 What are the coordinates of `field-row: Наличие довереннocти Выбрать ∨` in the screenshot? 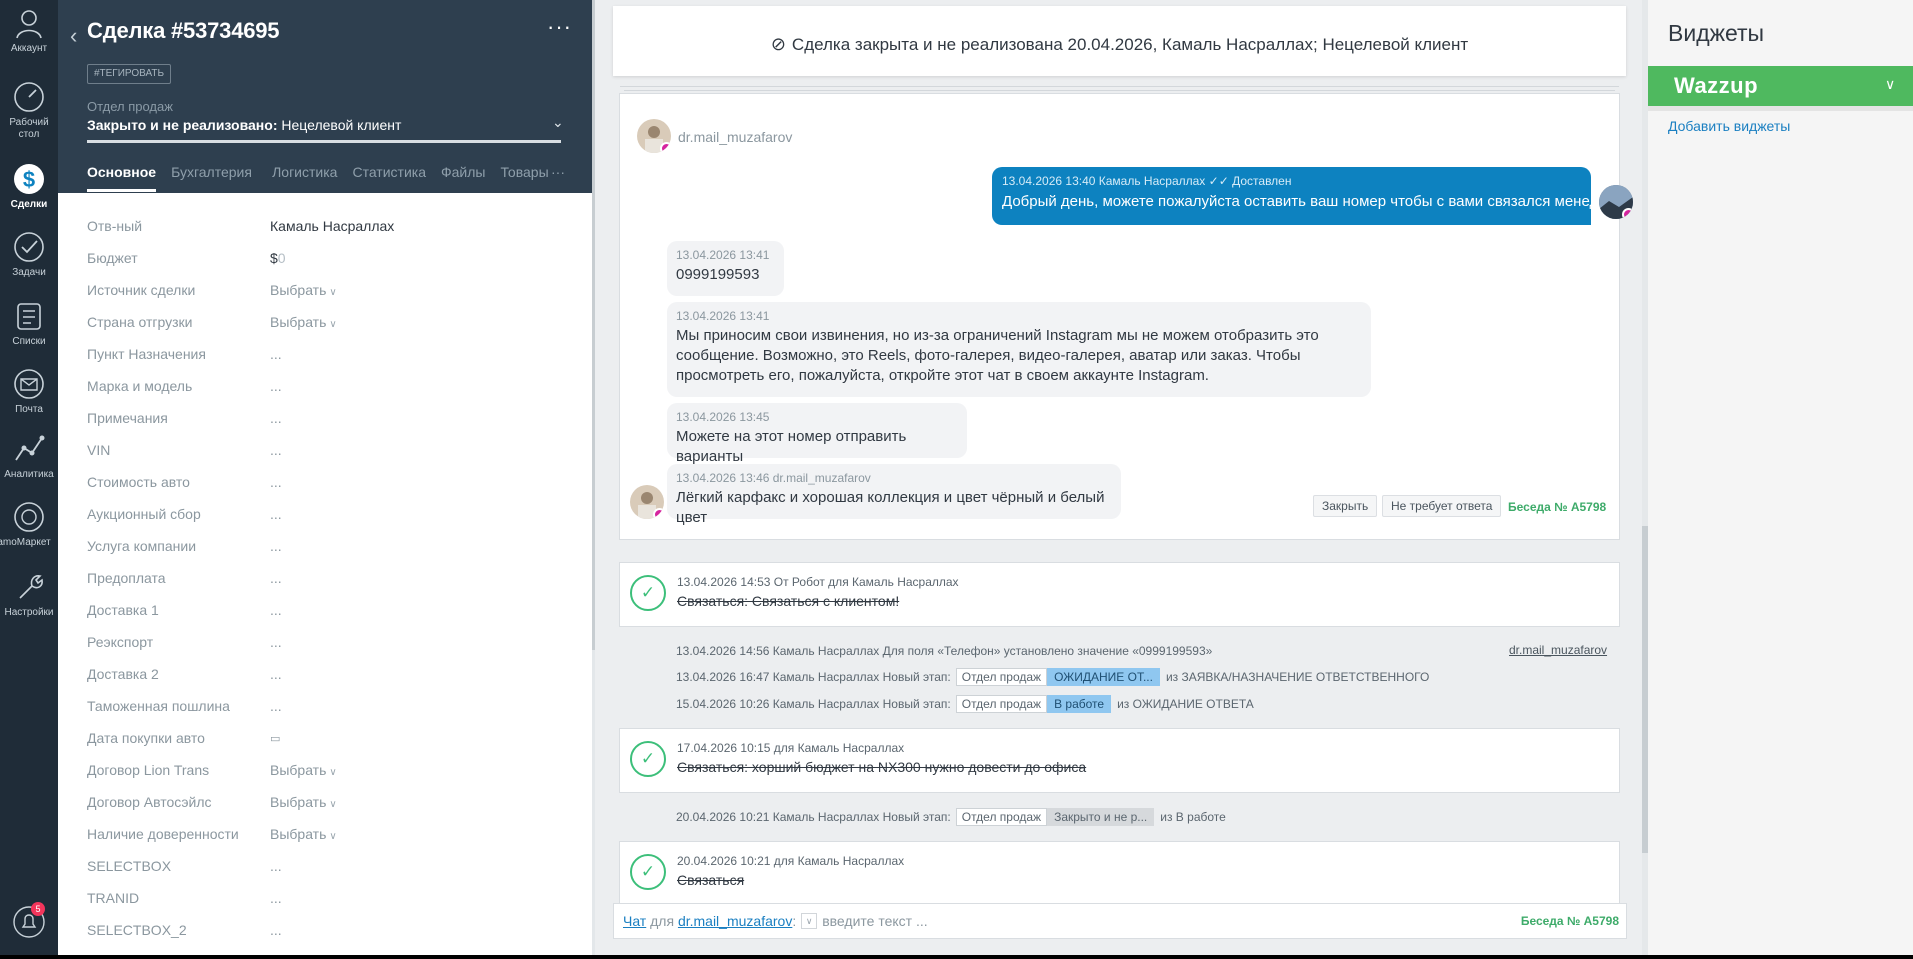 It's located at (322, 834).